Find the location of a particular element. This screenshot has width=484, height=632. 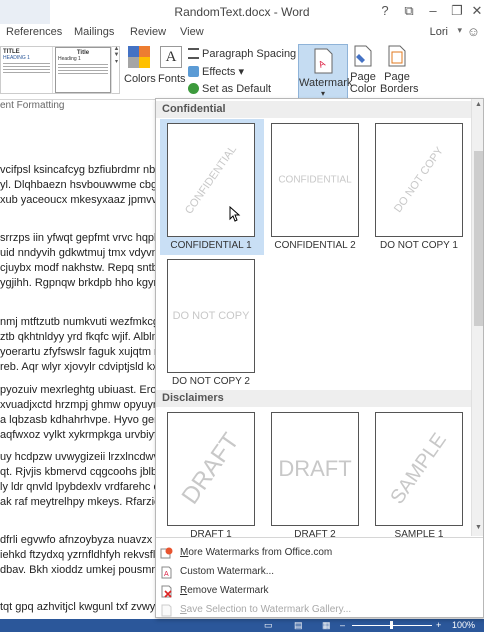

close-button: ✕ is located at coordinates (475, 11).